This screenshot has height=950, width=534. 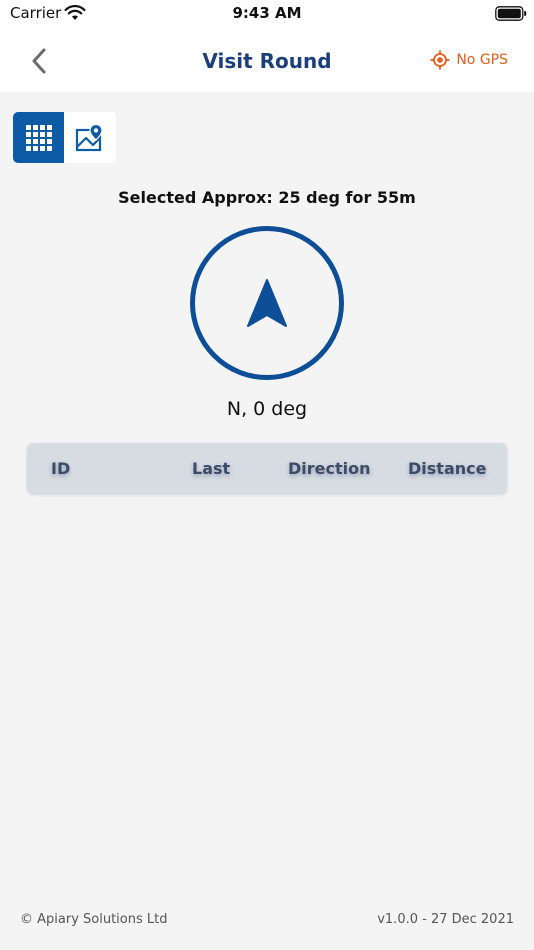 I want to click on status-time: 9:43 AM, so click(x=267, y=13).